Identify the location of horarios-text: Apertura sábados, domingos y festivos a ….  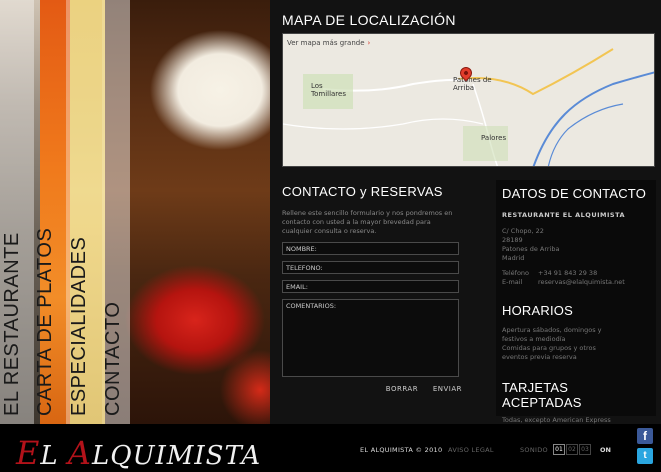
(552, 343).